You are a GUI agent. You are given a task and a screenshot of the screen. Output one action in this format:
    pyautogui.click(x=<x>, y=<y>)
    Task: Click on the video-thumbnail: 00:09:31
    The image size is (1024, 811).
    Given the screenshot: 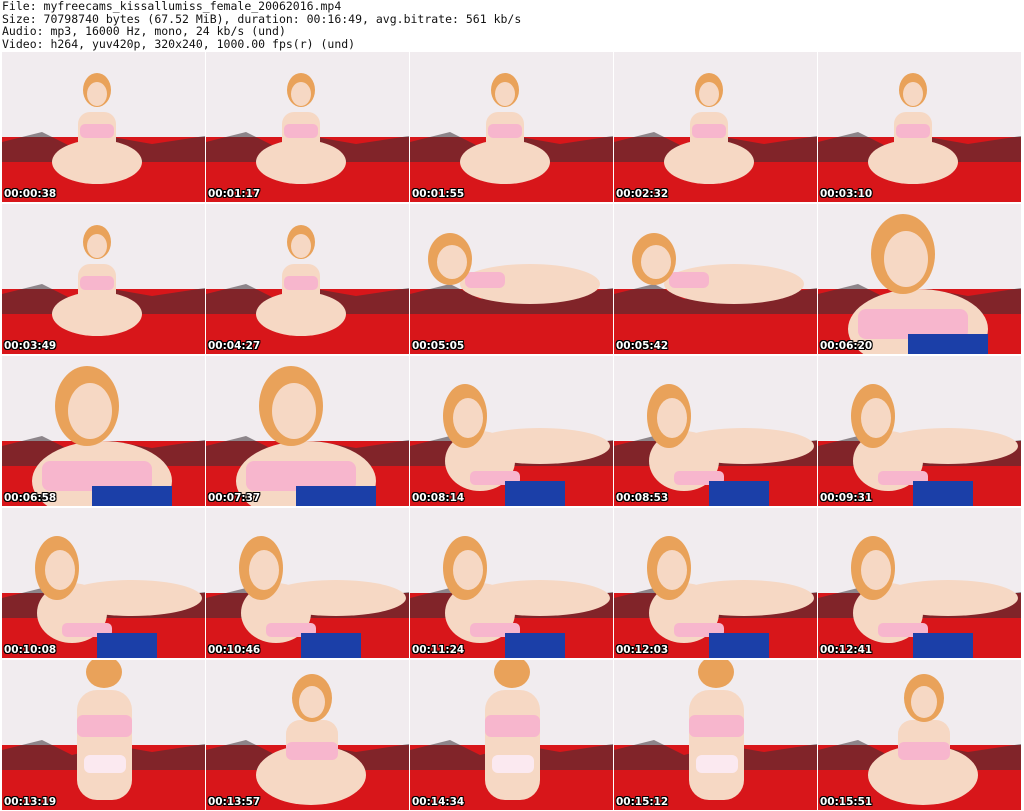 What is the action you would take?
    pyautogui.click(x=919, y=431)
    